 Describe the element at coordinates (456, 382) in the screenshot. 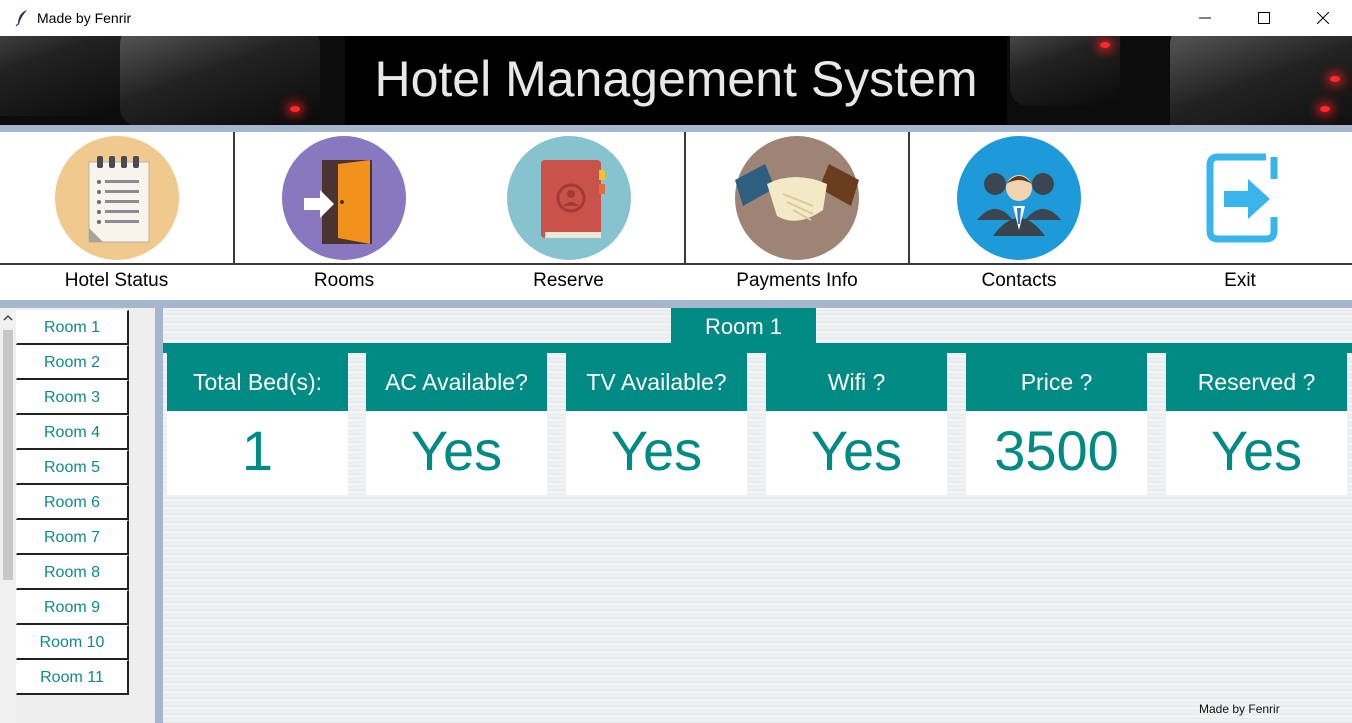

I see `ac-available-label: AC Available?` at that location.